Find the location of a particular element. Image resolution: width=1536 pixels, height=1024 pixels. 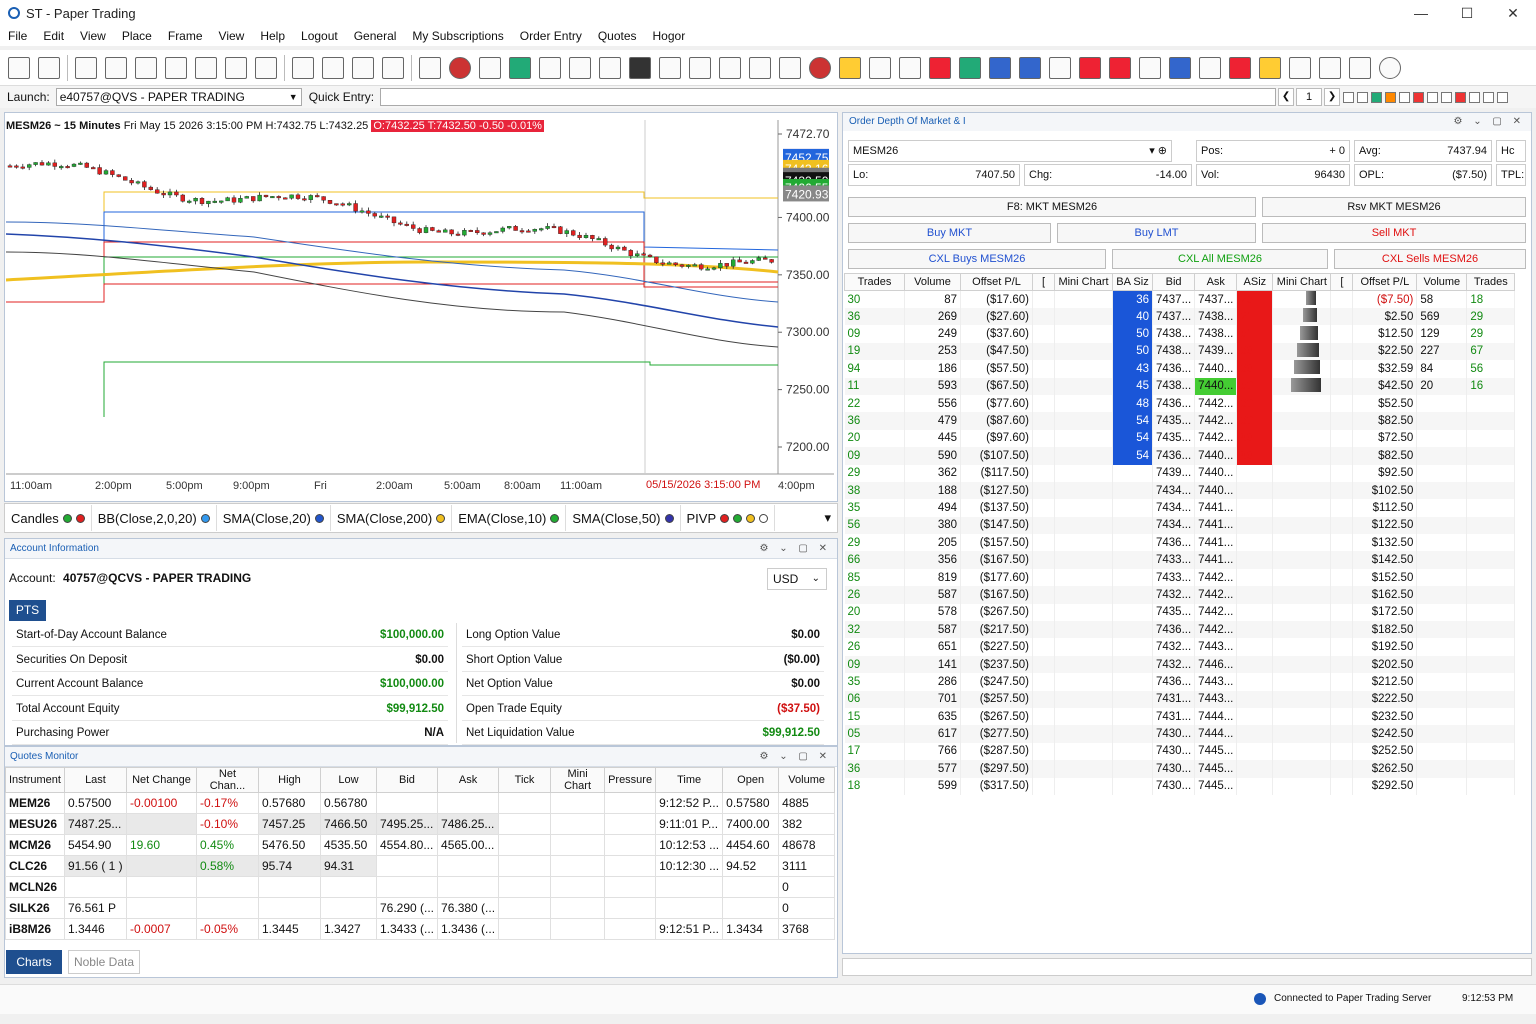

quick-entry-input is located at coordinates (828, 97).